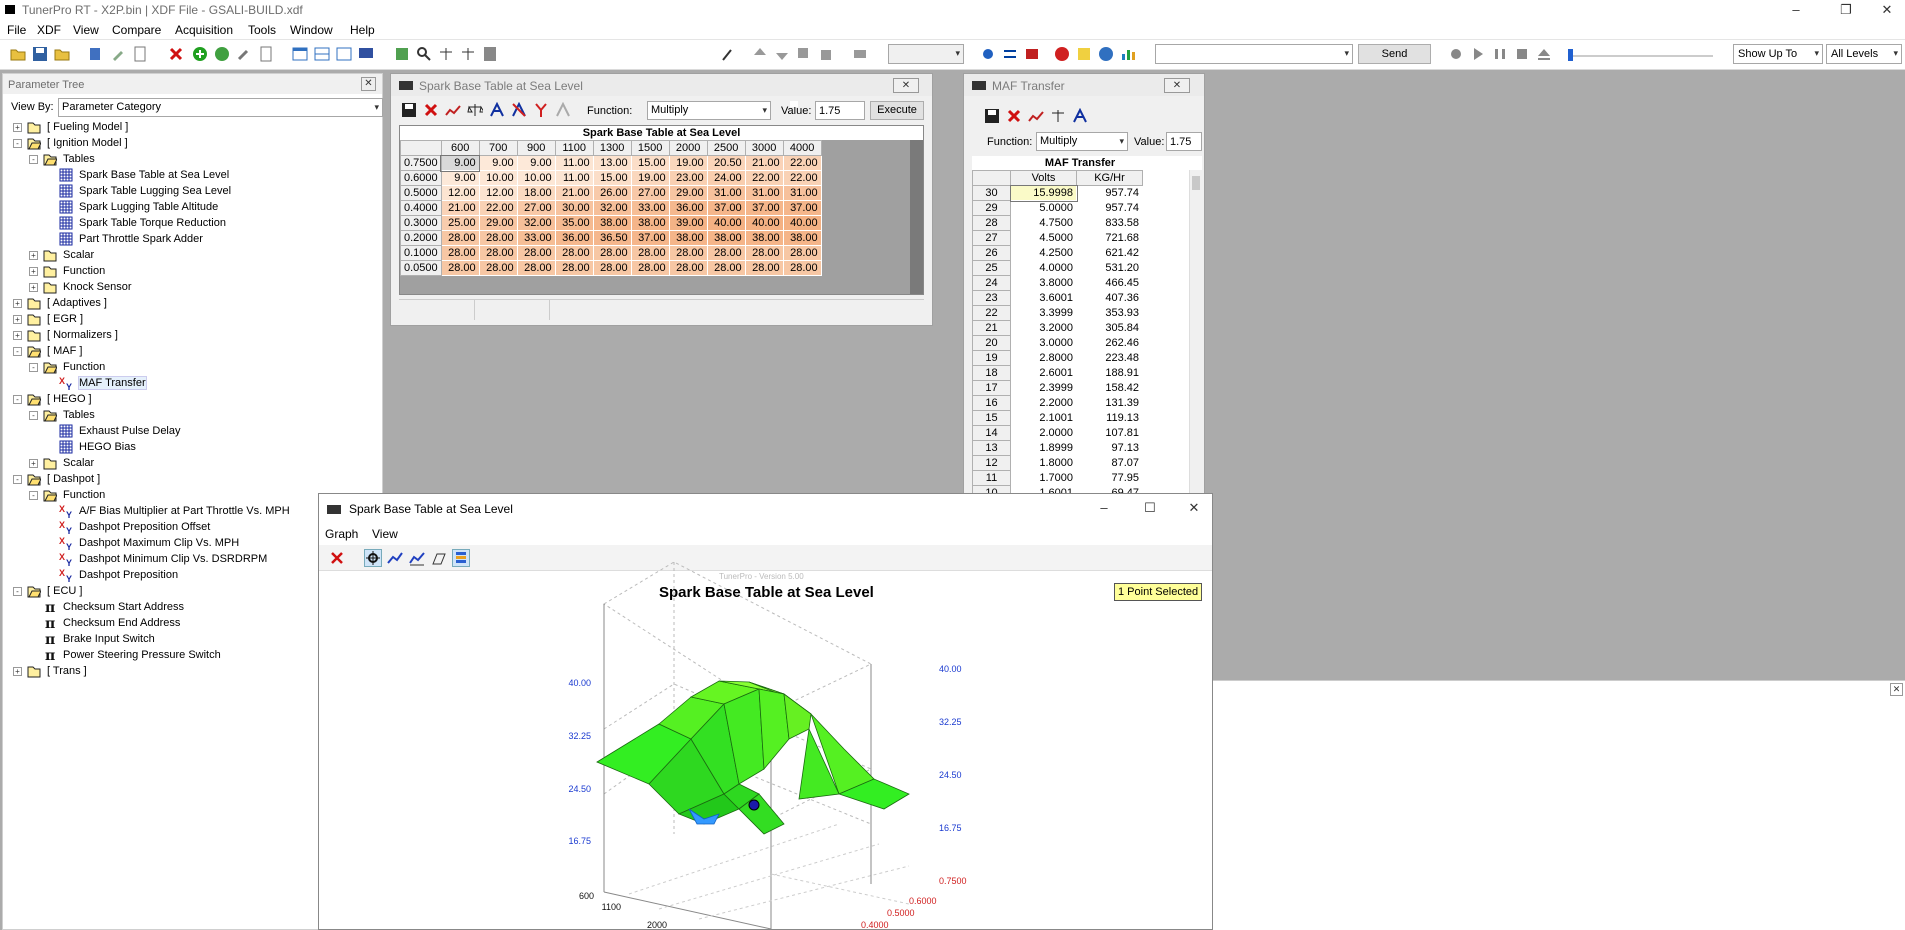  What do you see at coordinates (1887, 10) in the screenshot?
I see `close-icon: ✕` at bounding box center [1887, 10].